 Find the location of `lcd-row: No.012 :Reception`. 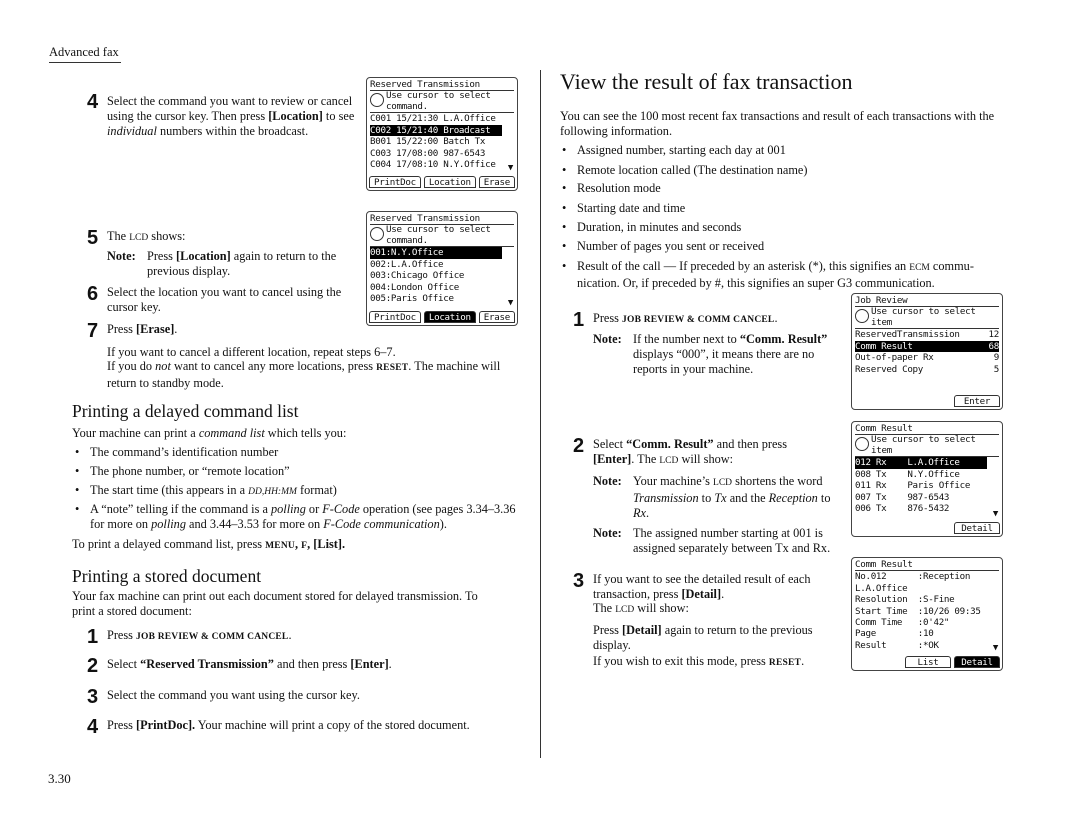

lcd-row: No.012 :Reception is located at coordinates (927, 576).